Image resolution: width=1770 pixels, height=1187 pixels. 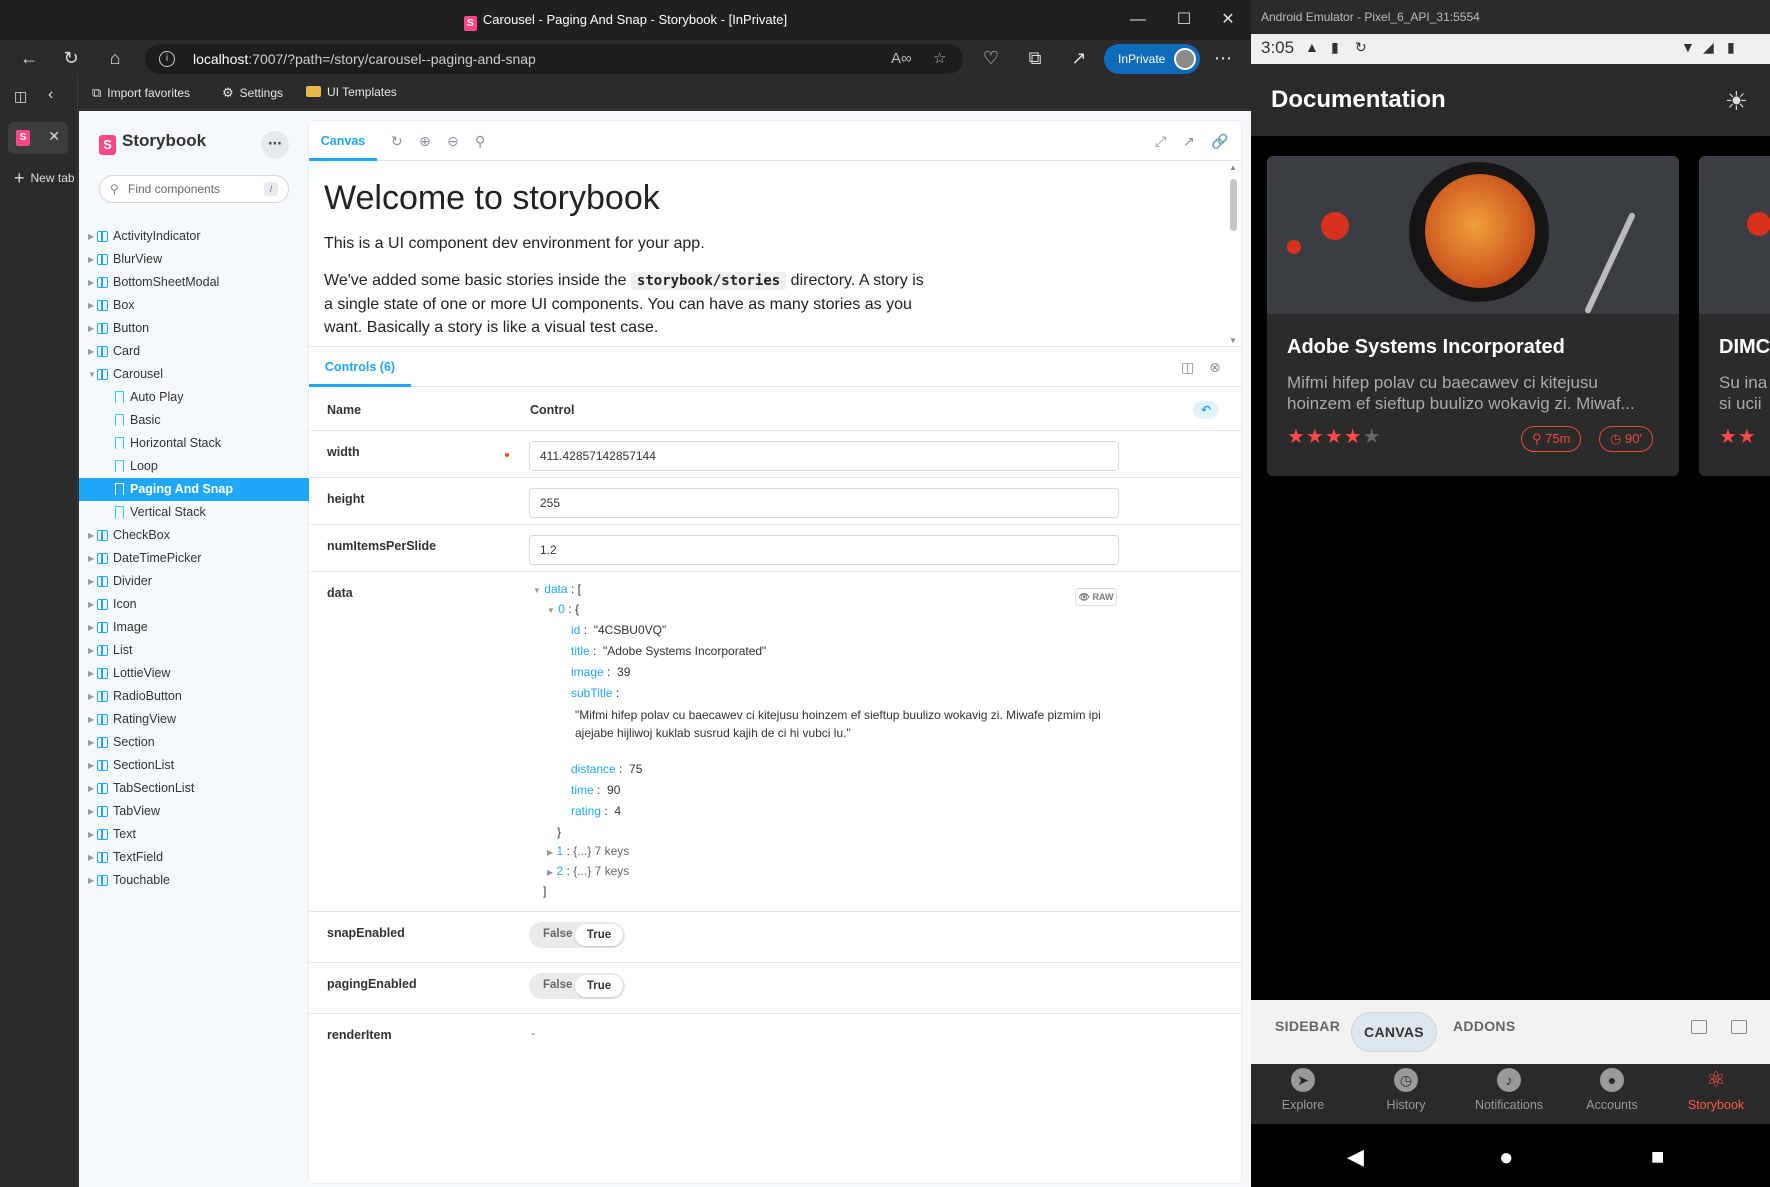 What do you see at coordinates (194, 650) in the screenshot?
I see `sidebar-component-item: ▶ List` at bounding box center [194, 650].